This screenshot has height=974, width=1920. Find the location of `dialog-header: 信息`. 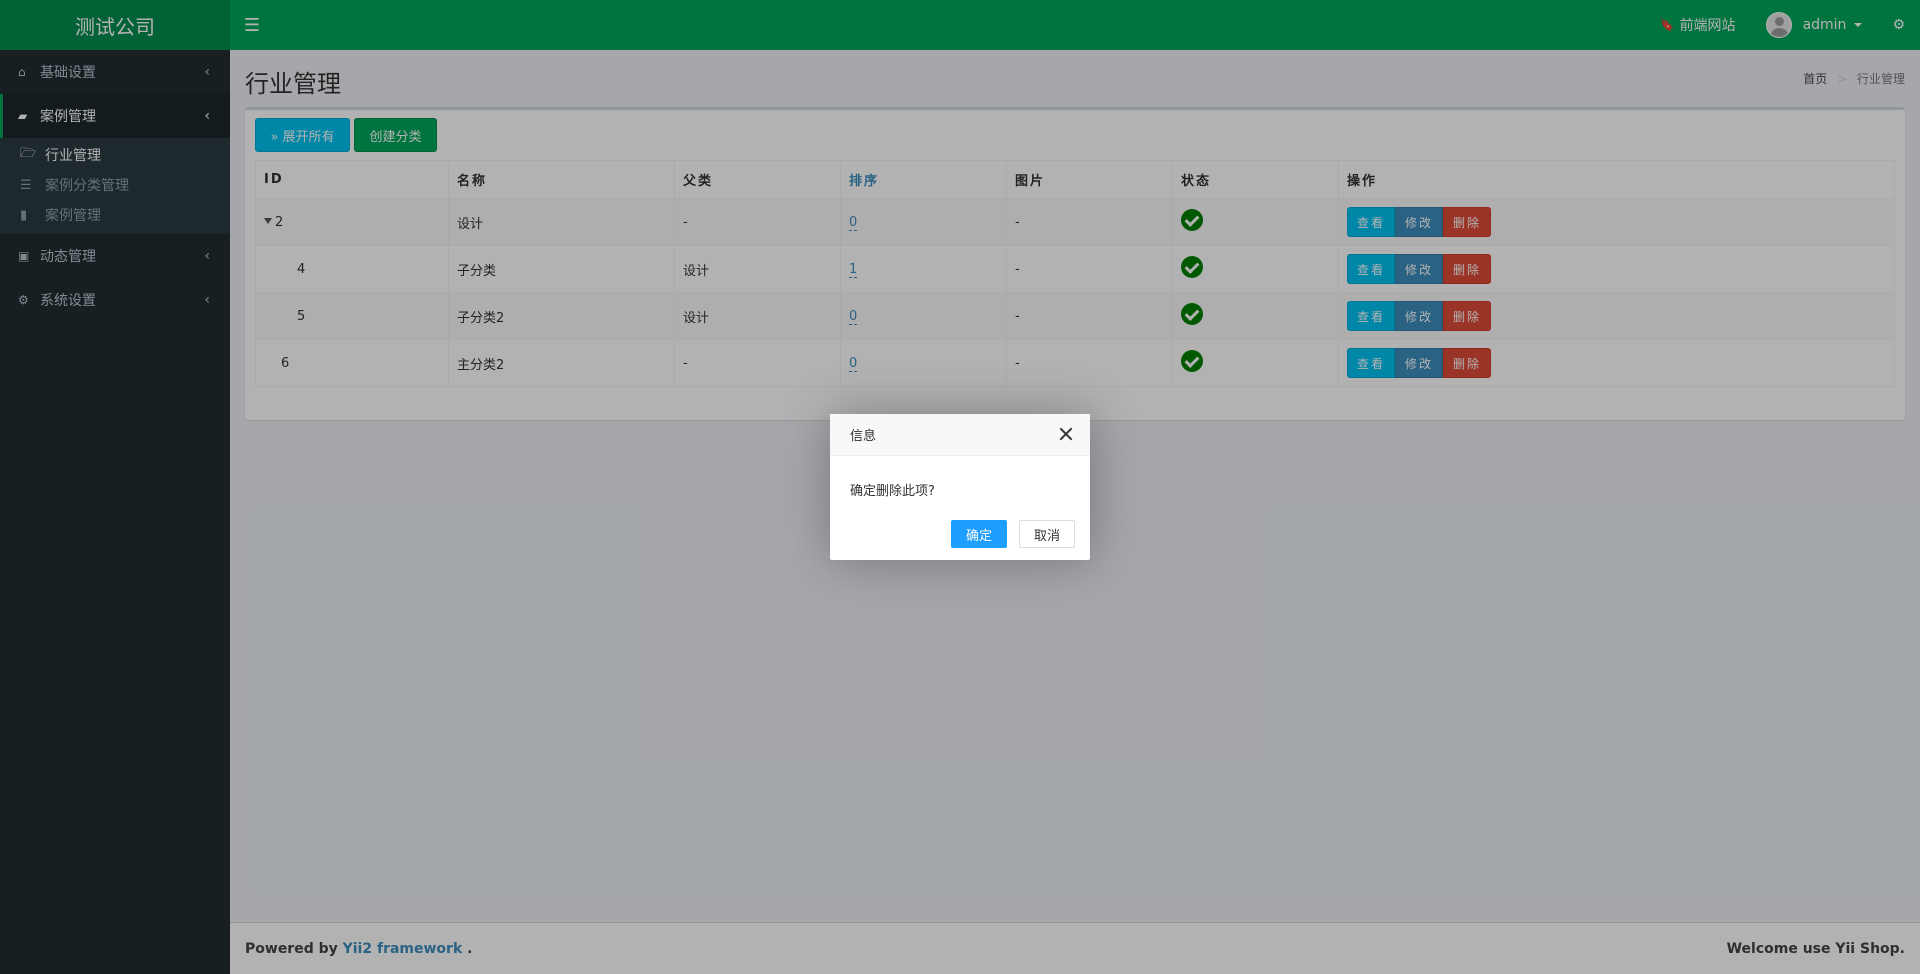

dialog-header: 信息 is located at coordinates (960, 435).